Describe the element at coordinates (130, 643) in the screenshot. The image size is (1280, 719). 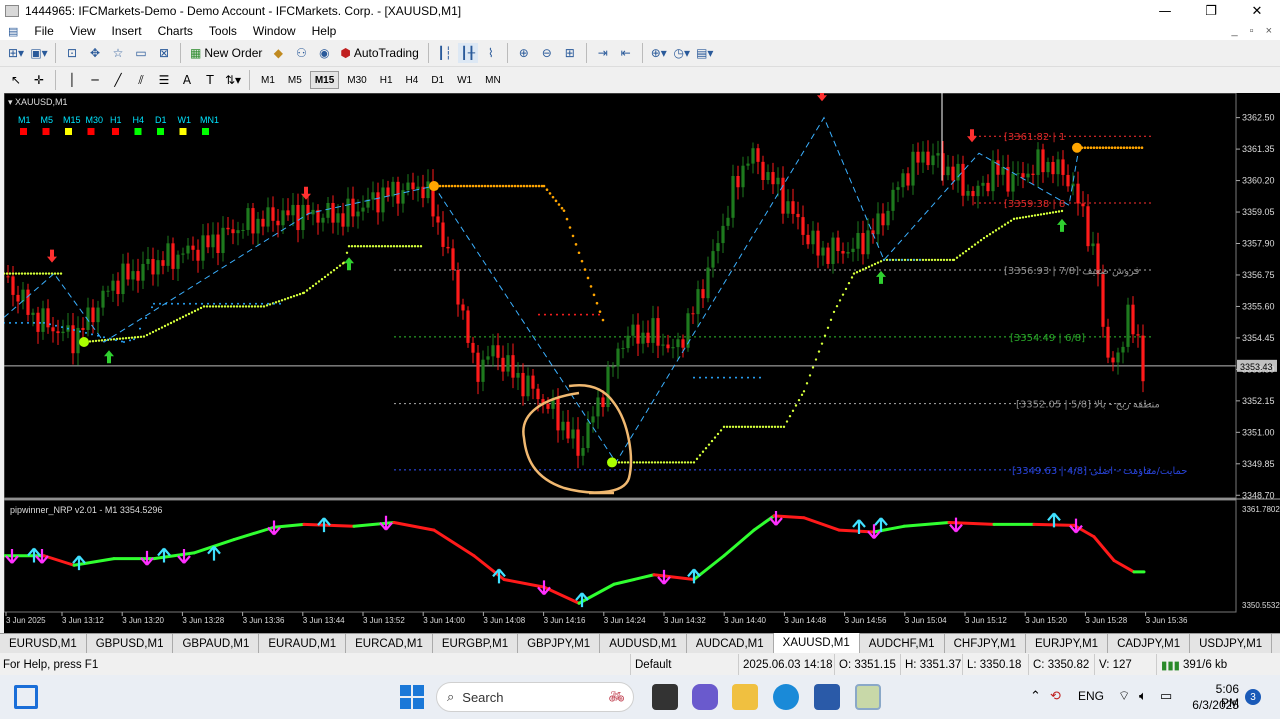
I see `chart-tab: GBPUSD,M1` at that location.